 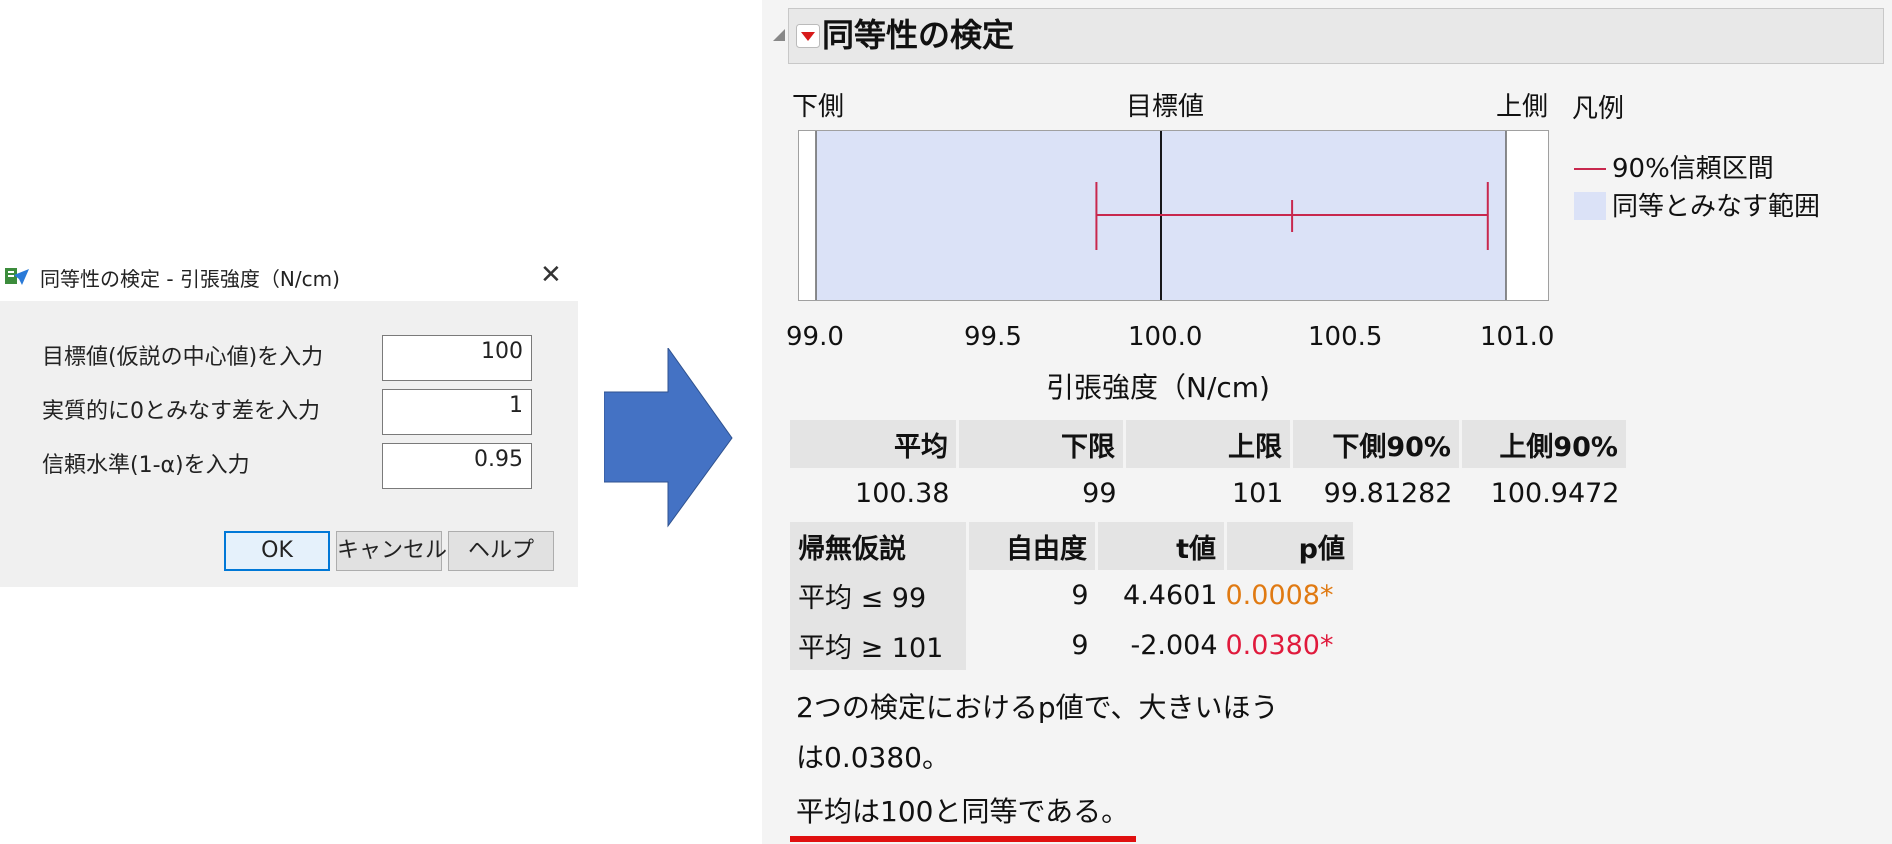 What do you see at coordinates (457, 412) in the screenshot?
I see `practical-difference-input` at bounding box center [457, 412].